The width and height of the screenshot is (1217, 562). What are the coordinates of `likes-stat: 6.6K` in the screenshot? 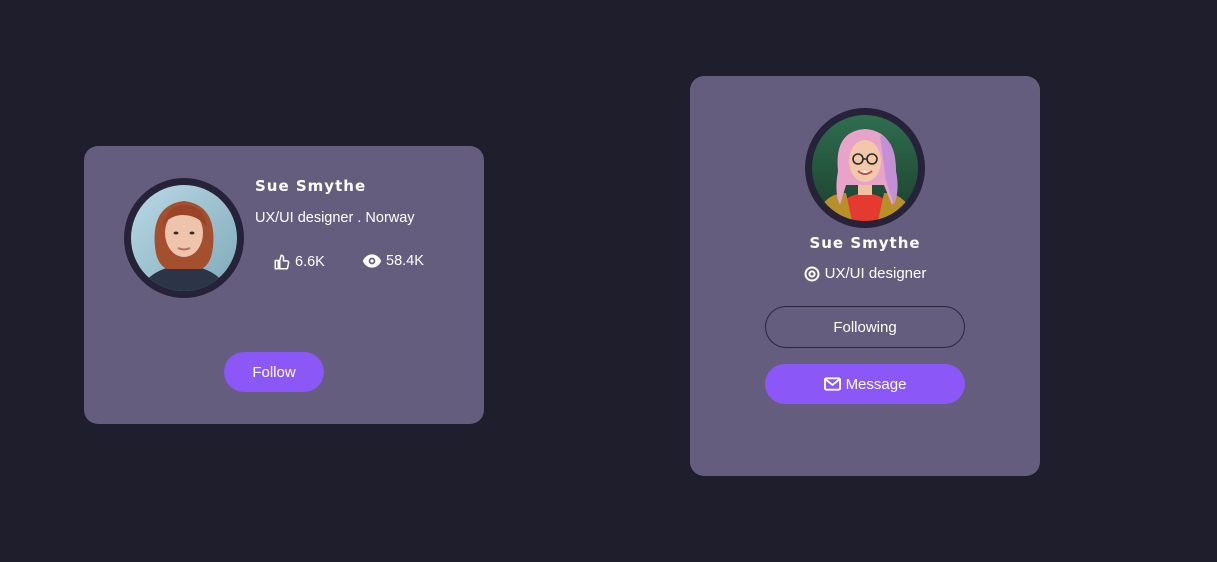 It's located at (299, 262).